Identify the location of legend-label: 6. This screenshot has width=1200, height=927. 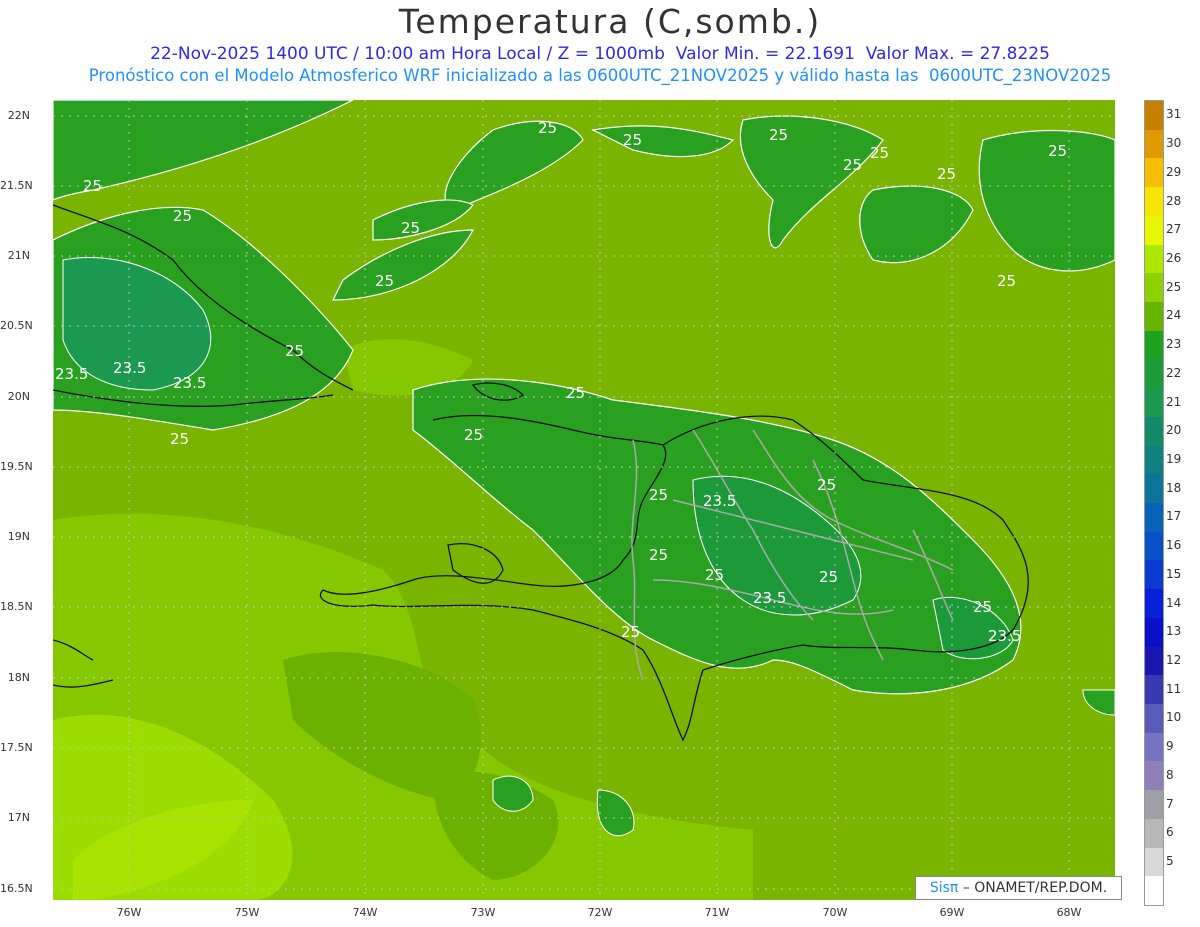
(1170, 832).